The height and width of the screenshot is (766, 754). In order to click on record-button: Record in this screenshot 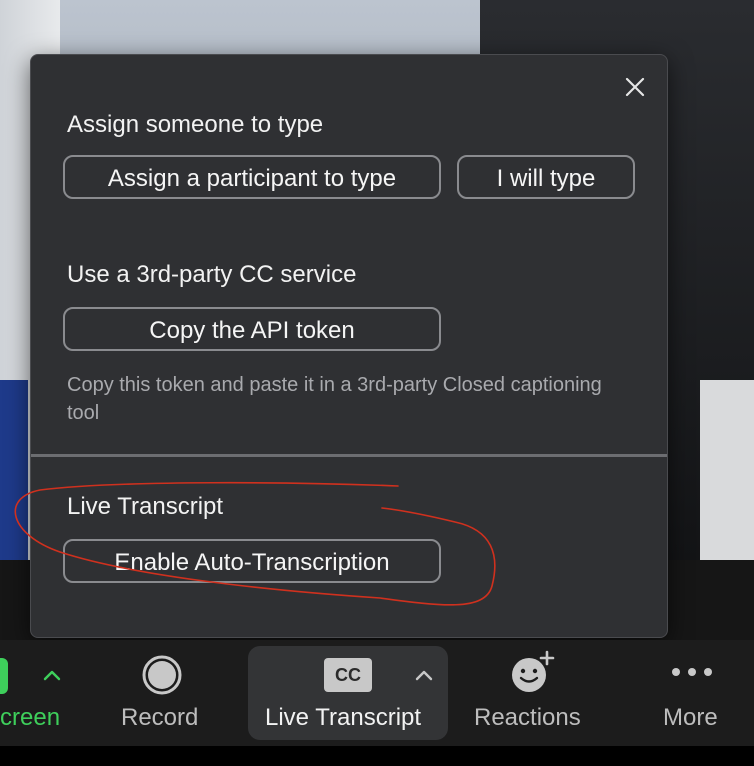, I will do `click(165, 693)`.